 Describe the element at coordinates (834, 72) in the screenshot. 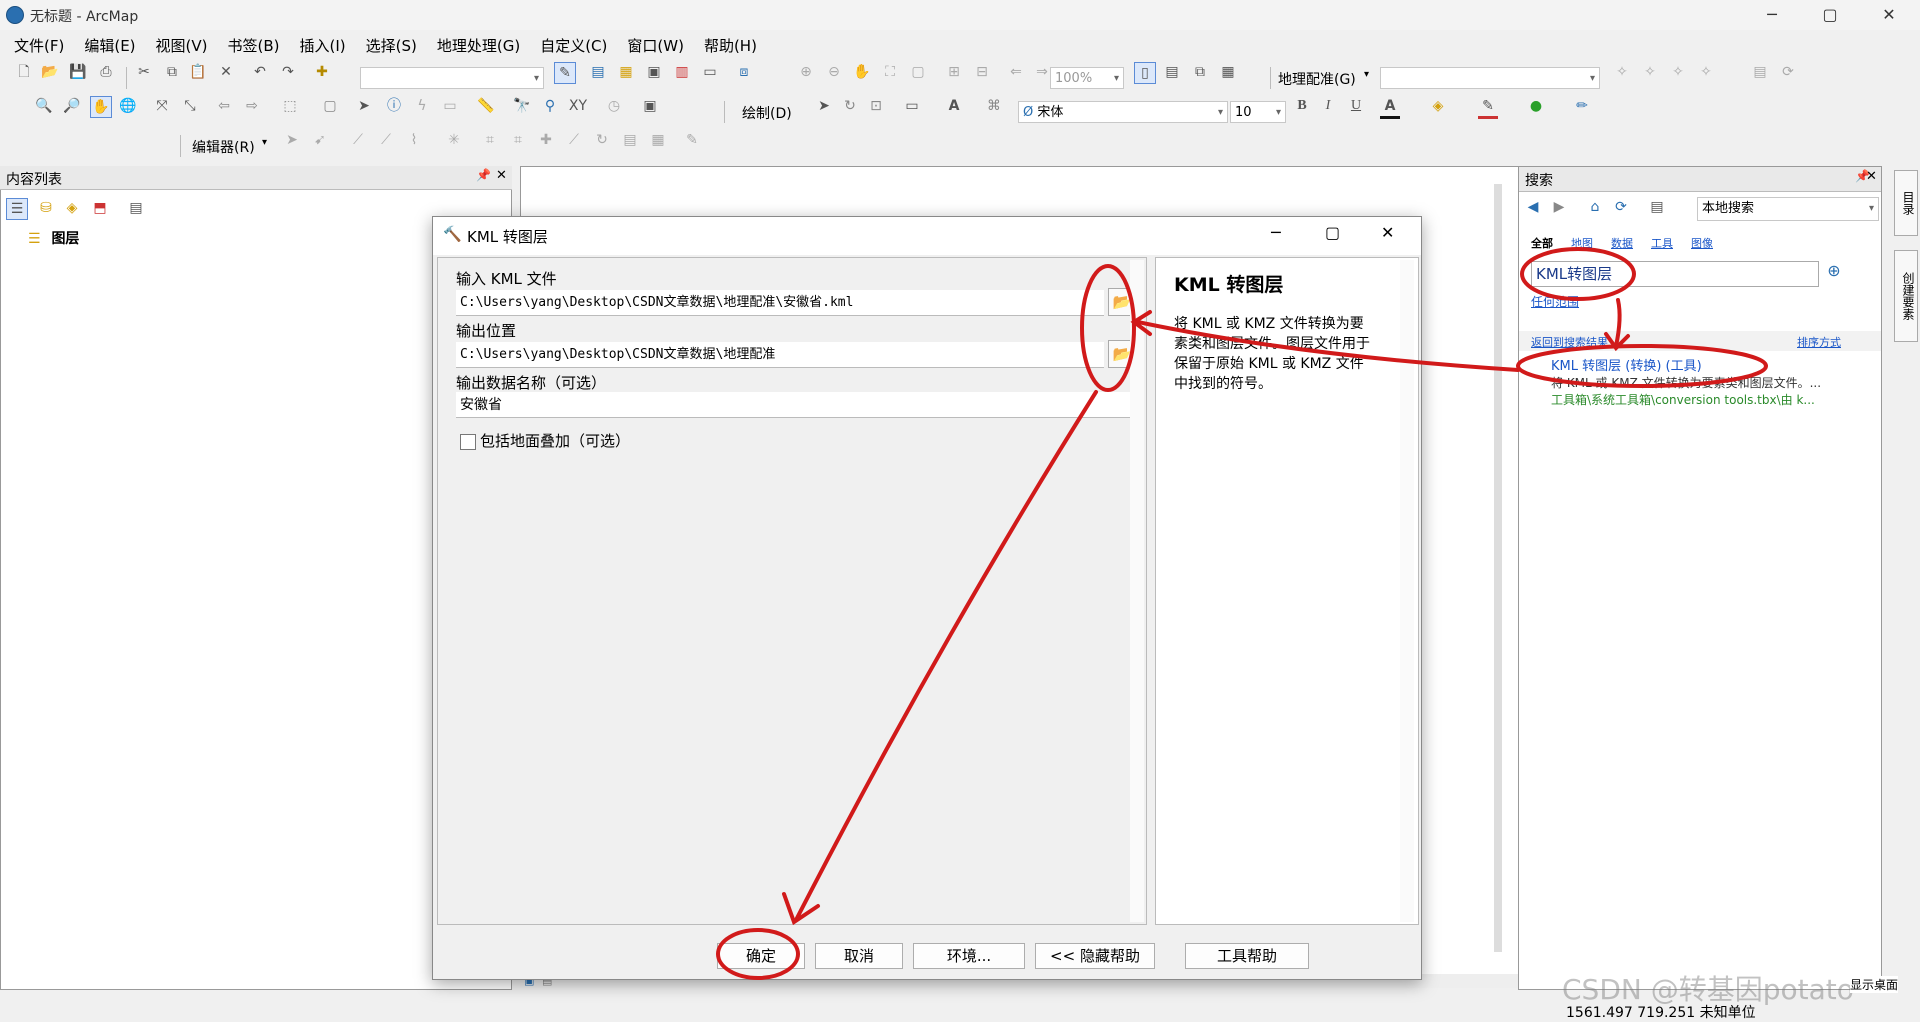

I see `layout-zoom-out-icon: ⊖` at that location.